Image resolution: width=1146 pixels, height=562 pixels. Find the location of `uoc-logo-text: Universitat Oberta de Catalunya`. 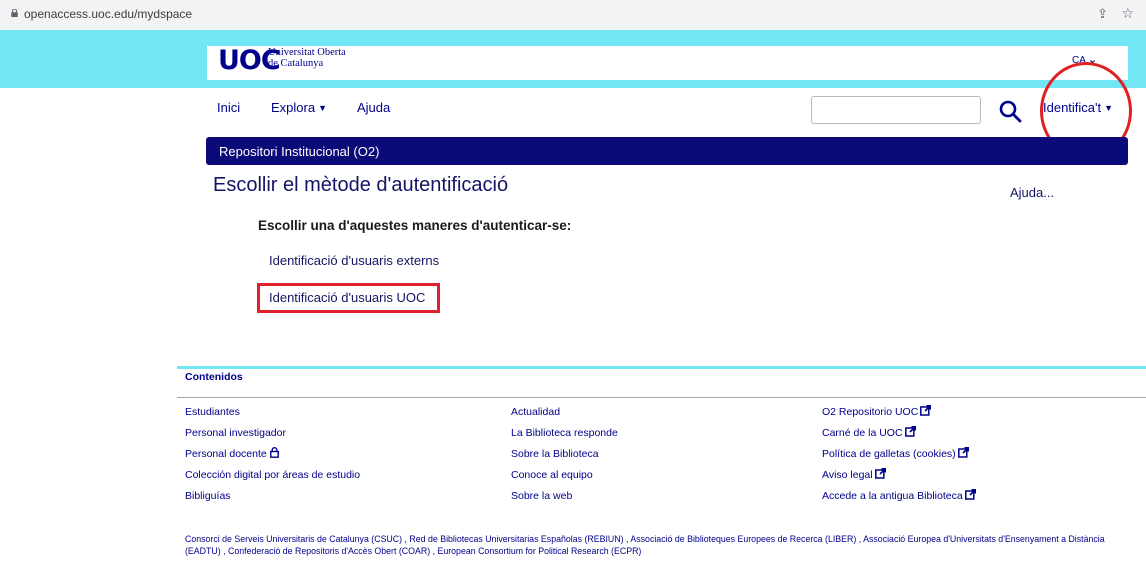

uoc-logo-text: Universitat Oberta de Catalunya is located at coordinates (307, 58).